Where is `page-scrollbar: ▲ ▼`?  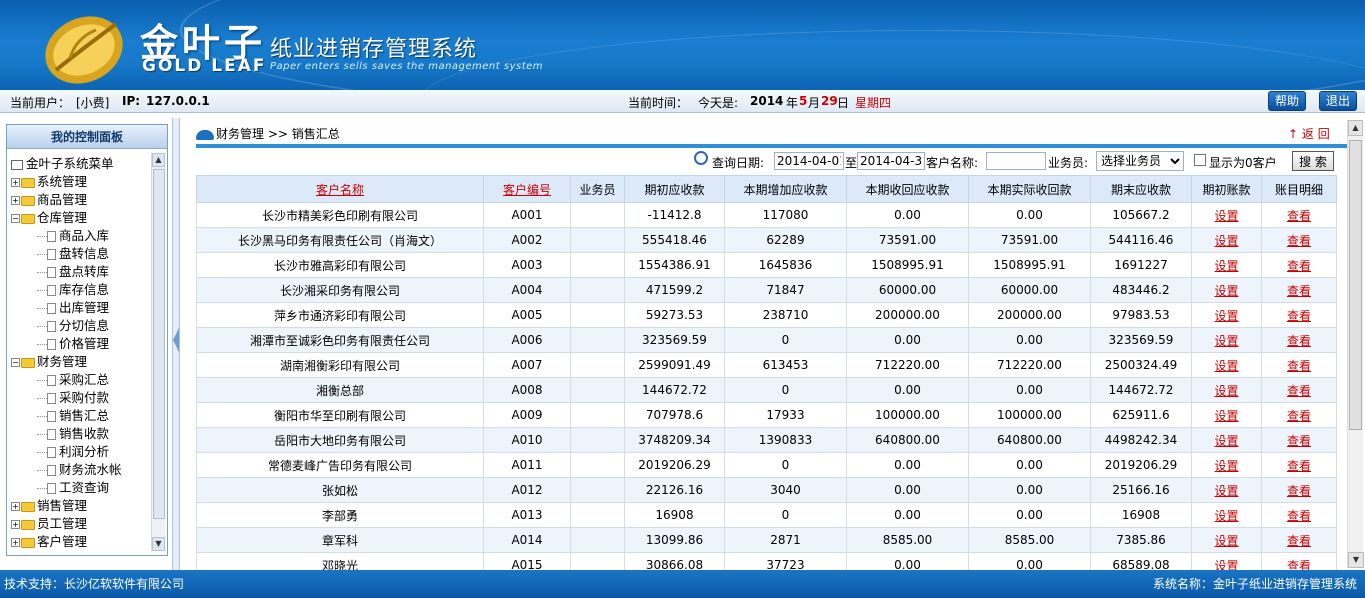 page-scrollbar: ▲ ▼ is located at coordinates (1355, 344).